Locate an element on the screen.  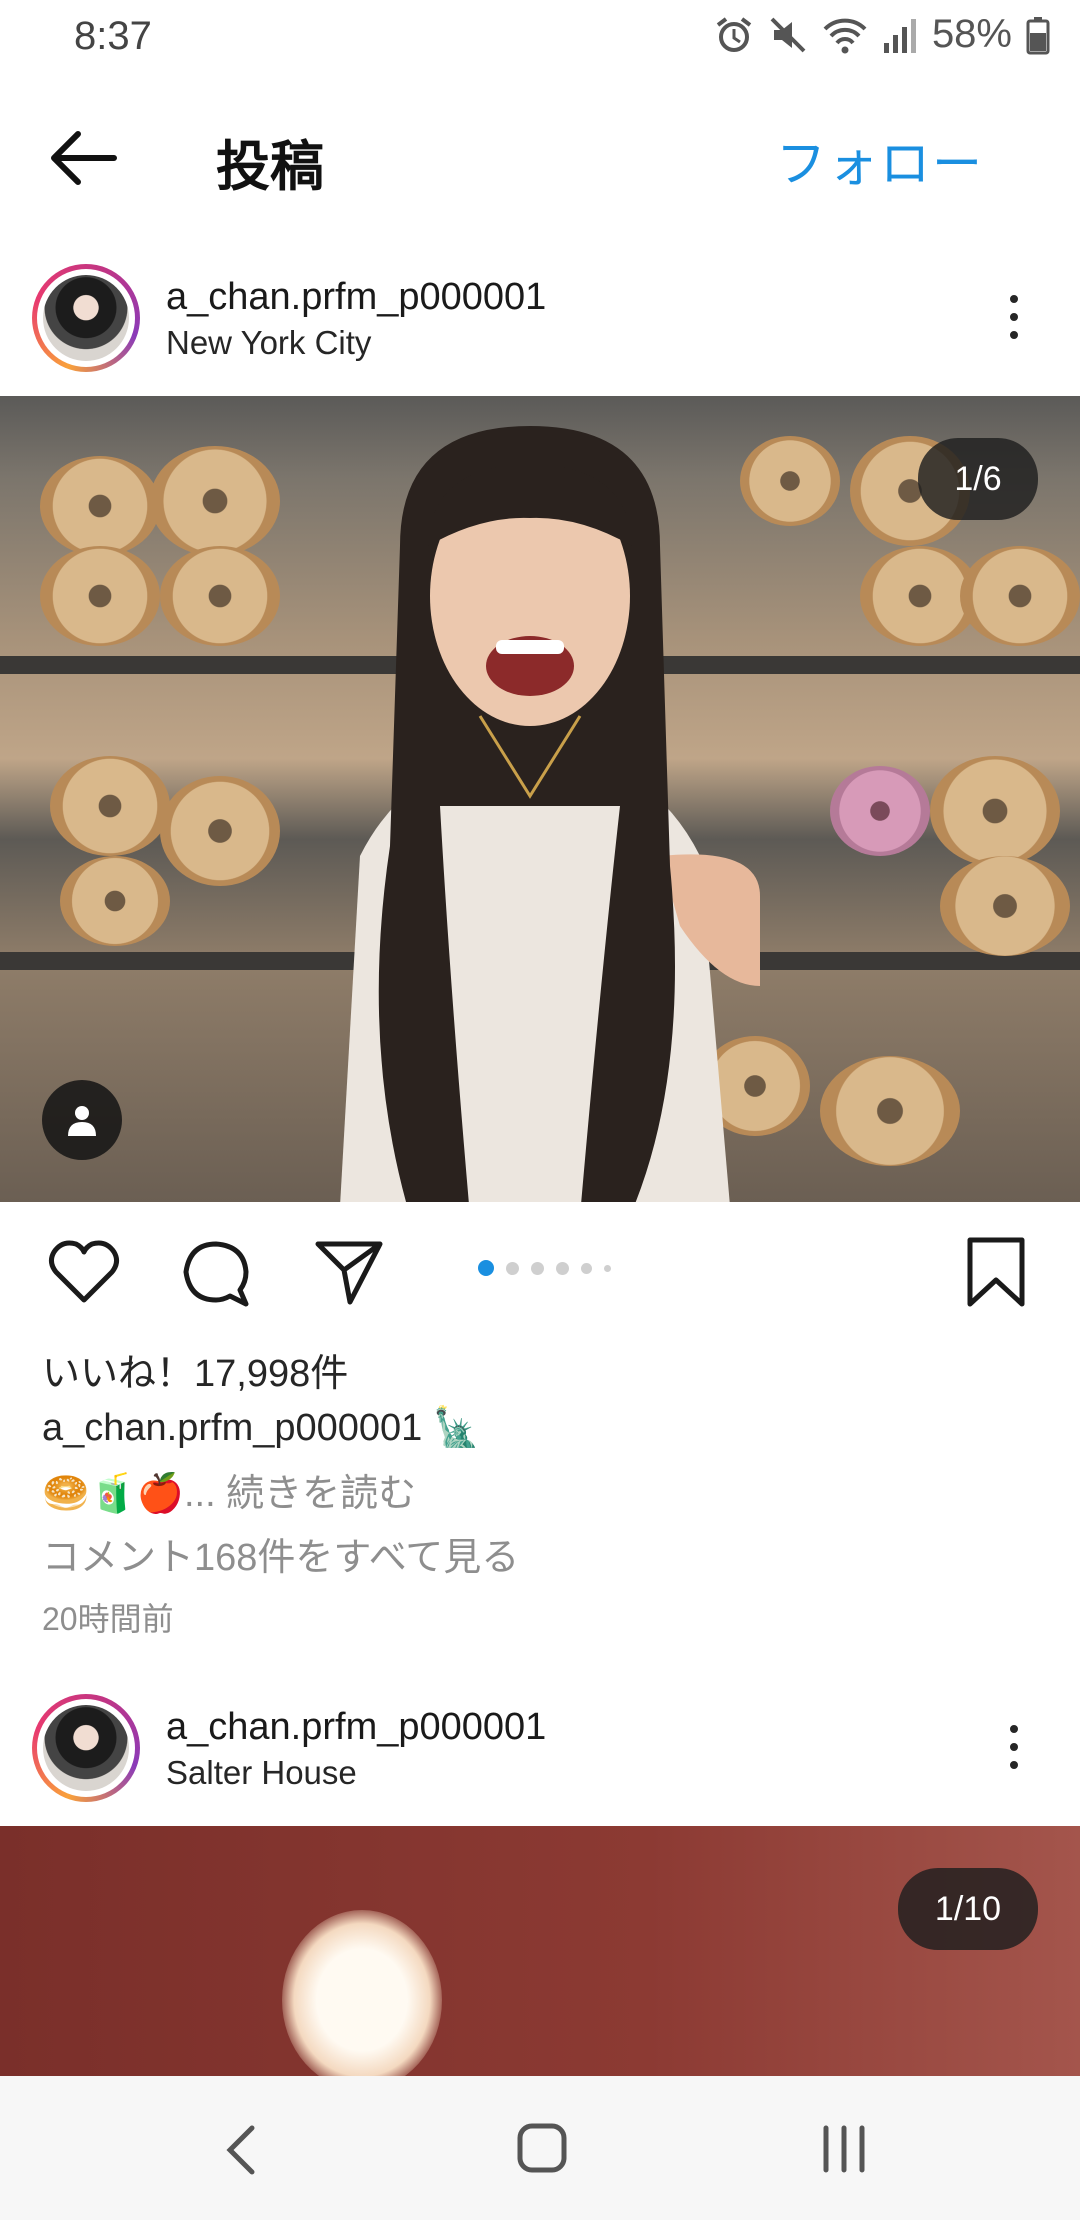
caption-line: a_chan.prfm_p000001 🗽 is located at coordinates (261, 1428).